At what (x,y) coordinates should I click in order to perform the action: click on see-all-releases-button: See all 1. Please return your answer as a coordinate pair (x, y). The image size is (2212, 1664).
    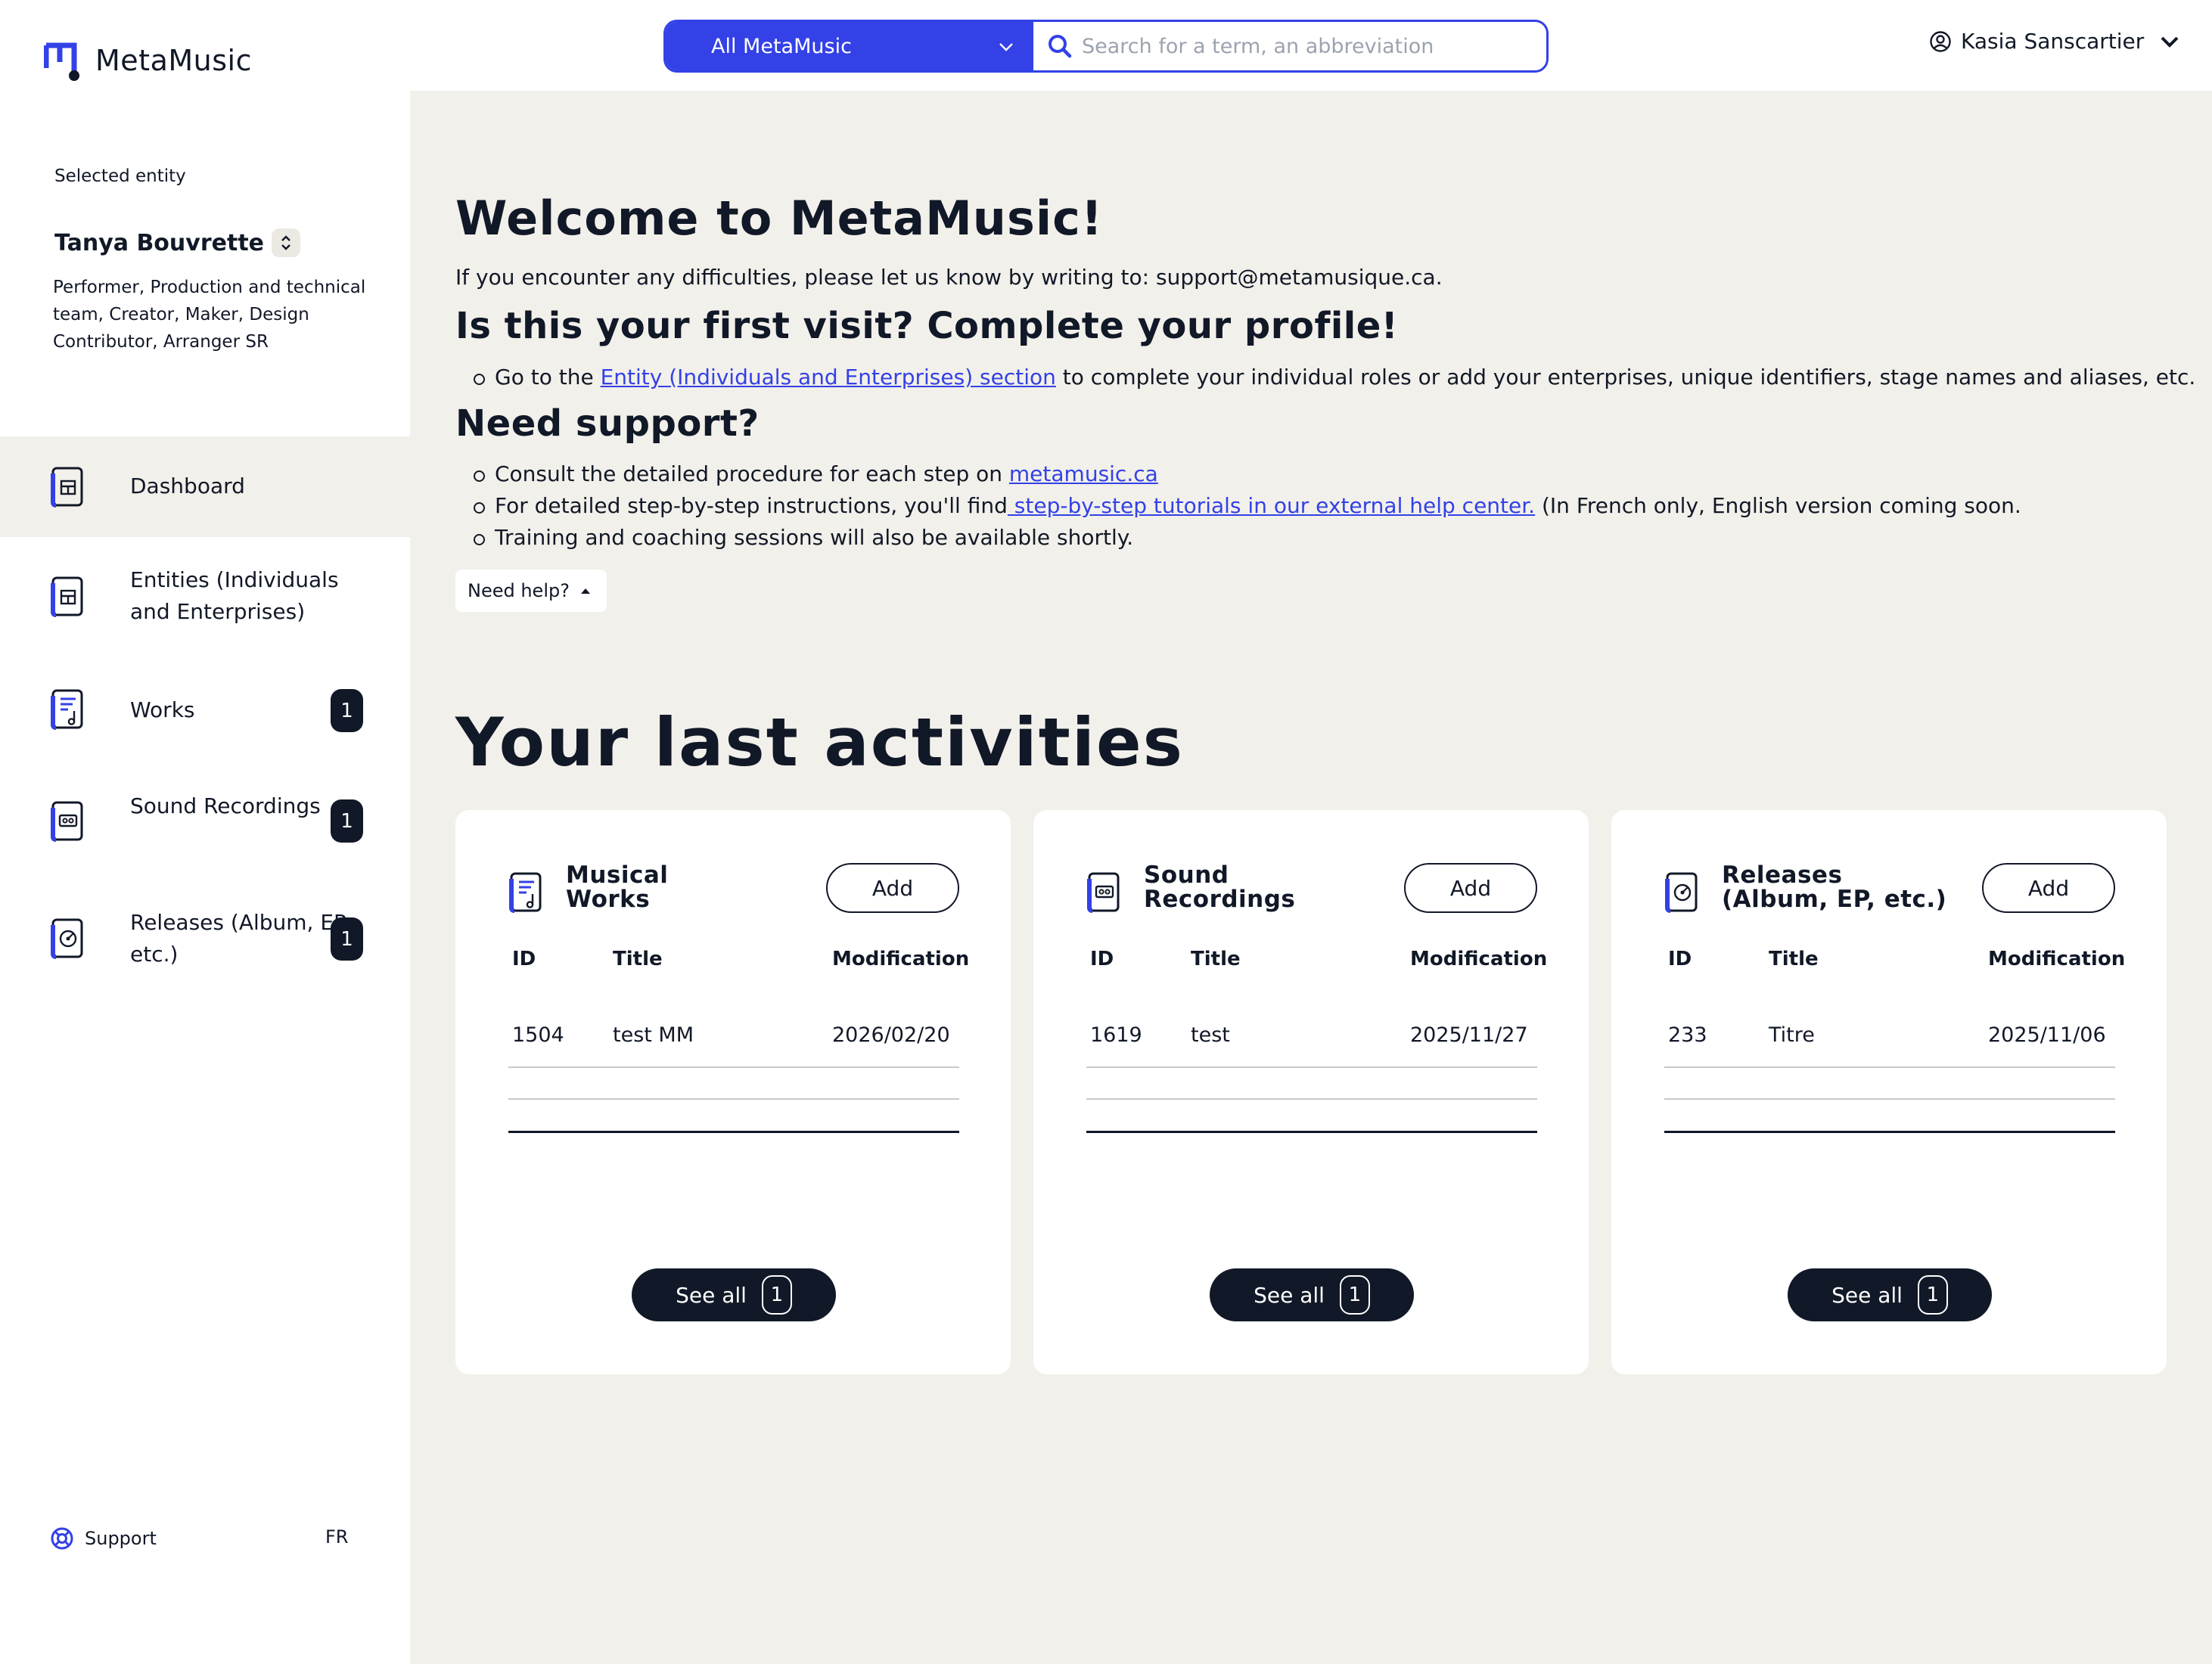
    Looking at the image, I should click on (1890, 1294).